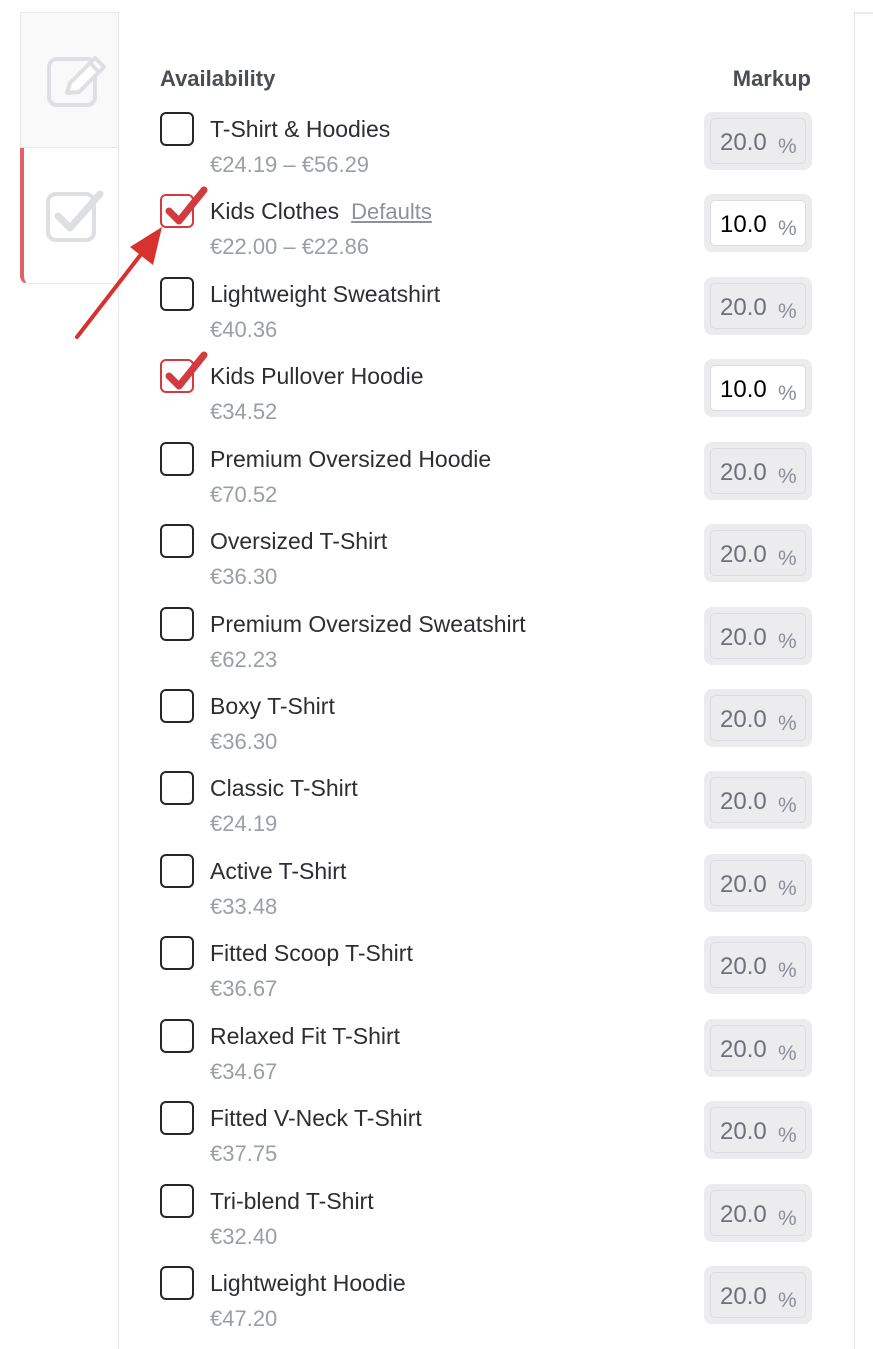 The height and width of the screenshot is (1349, 873). I want to click on product-row: Kids Pullover Hoodie €34.52 10.0%, so click(486, 396).